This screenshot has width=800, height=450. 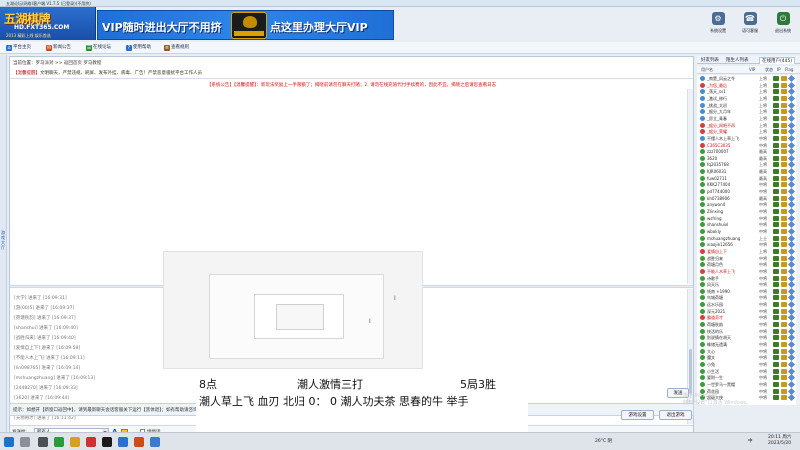 I want to click on toolbar-help-button: ? 使用帮助, so click(x=138, y=48).